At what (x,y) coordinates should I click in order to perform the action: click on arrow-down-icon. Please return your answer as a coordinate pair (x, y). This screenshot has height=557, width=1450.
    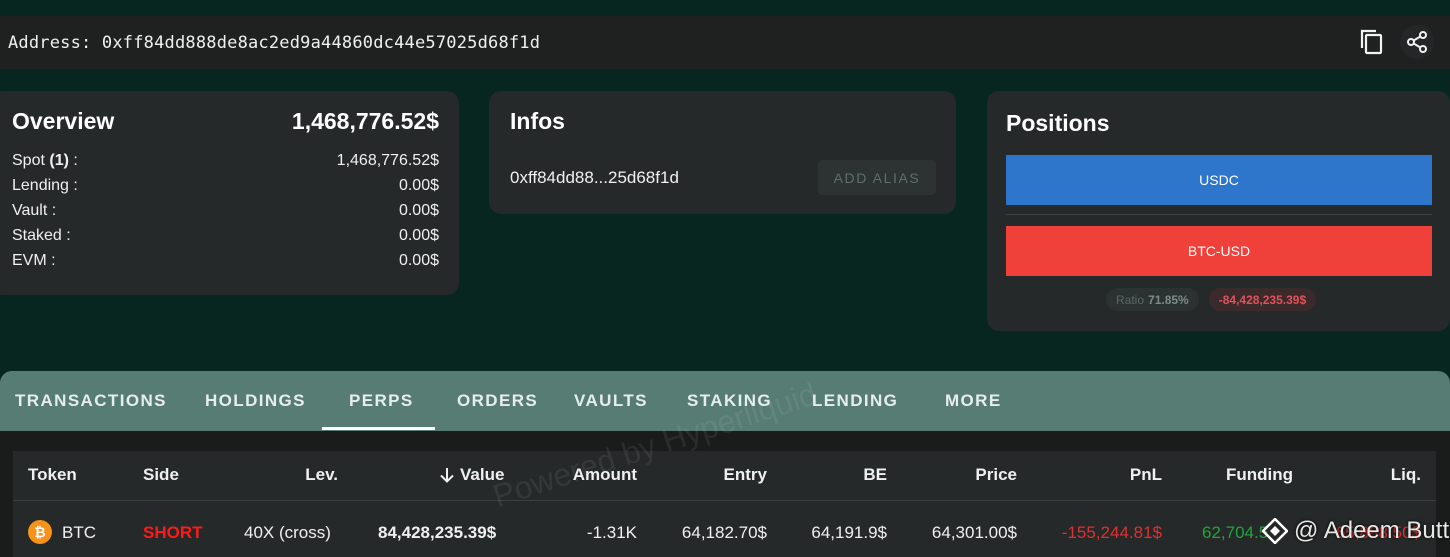
    Looking at the image, I should click on (447, 475).